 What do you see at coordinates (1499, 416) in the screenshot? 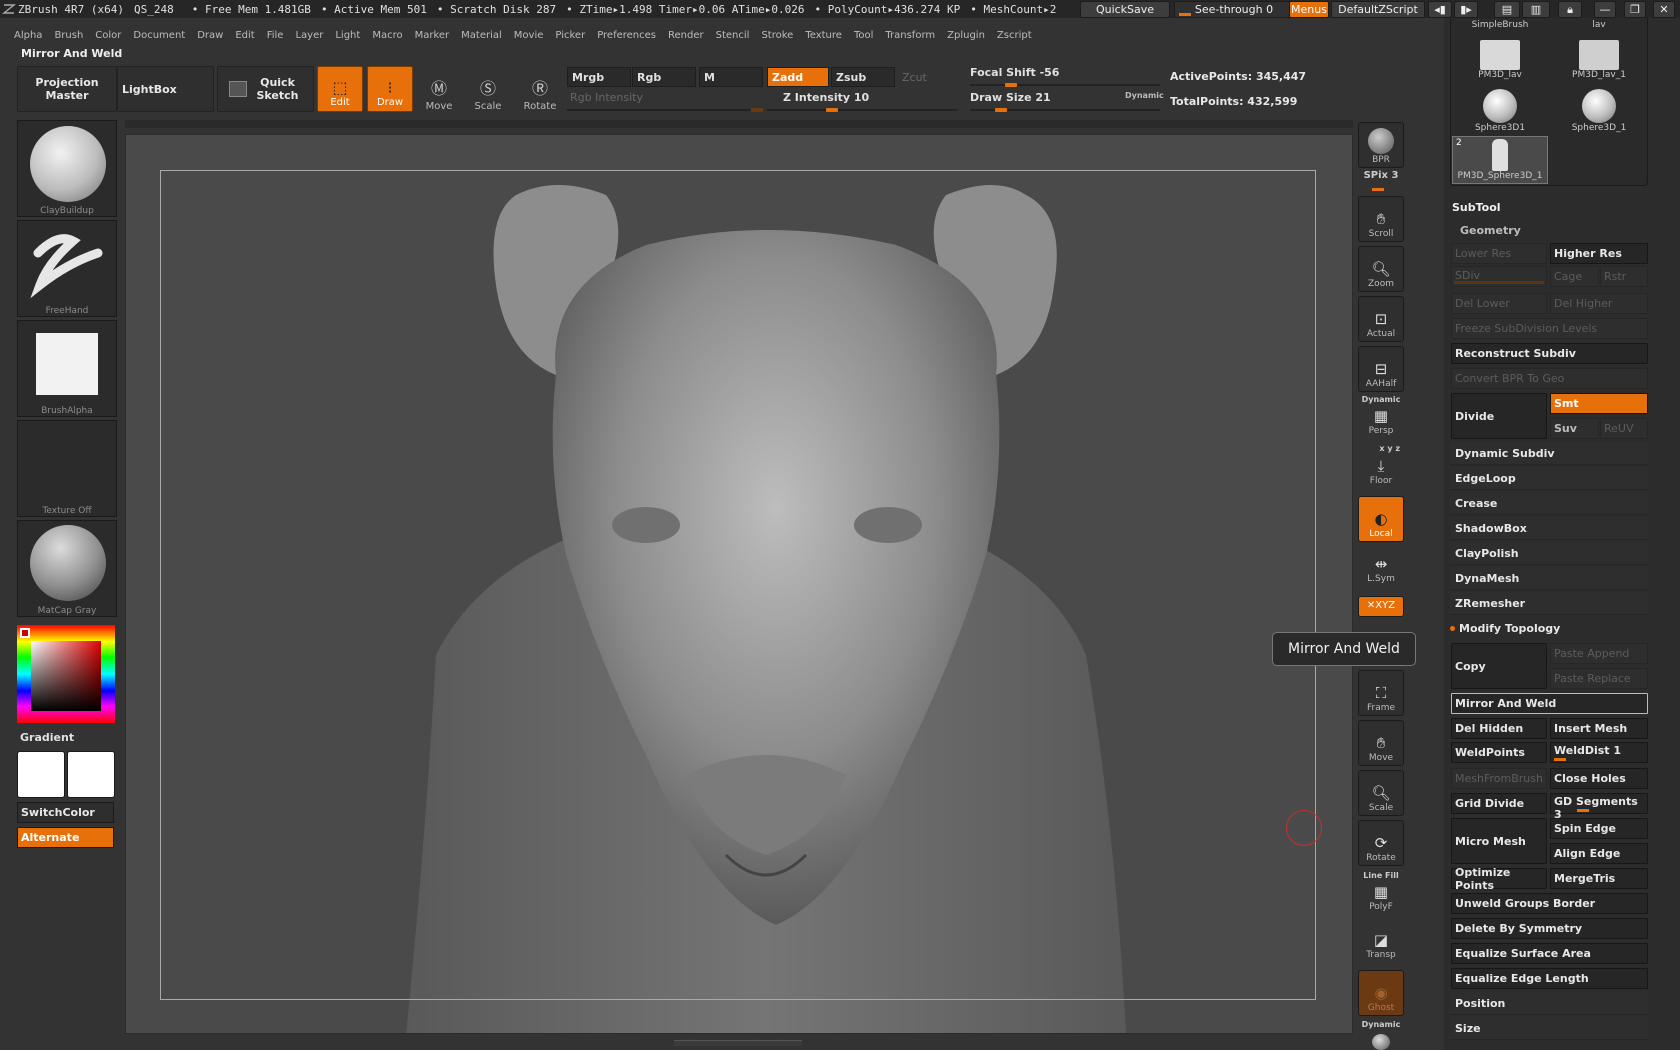
I see `divide-button: Divide` at bounding box center [1499, 416].